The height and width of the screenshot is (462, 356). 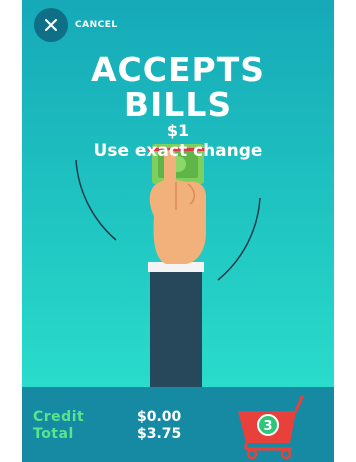 What do you see at coordinates (159, 434) in the screenshot?
I see `total-value: $3.75` at bounding box center [159, 434].